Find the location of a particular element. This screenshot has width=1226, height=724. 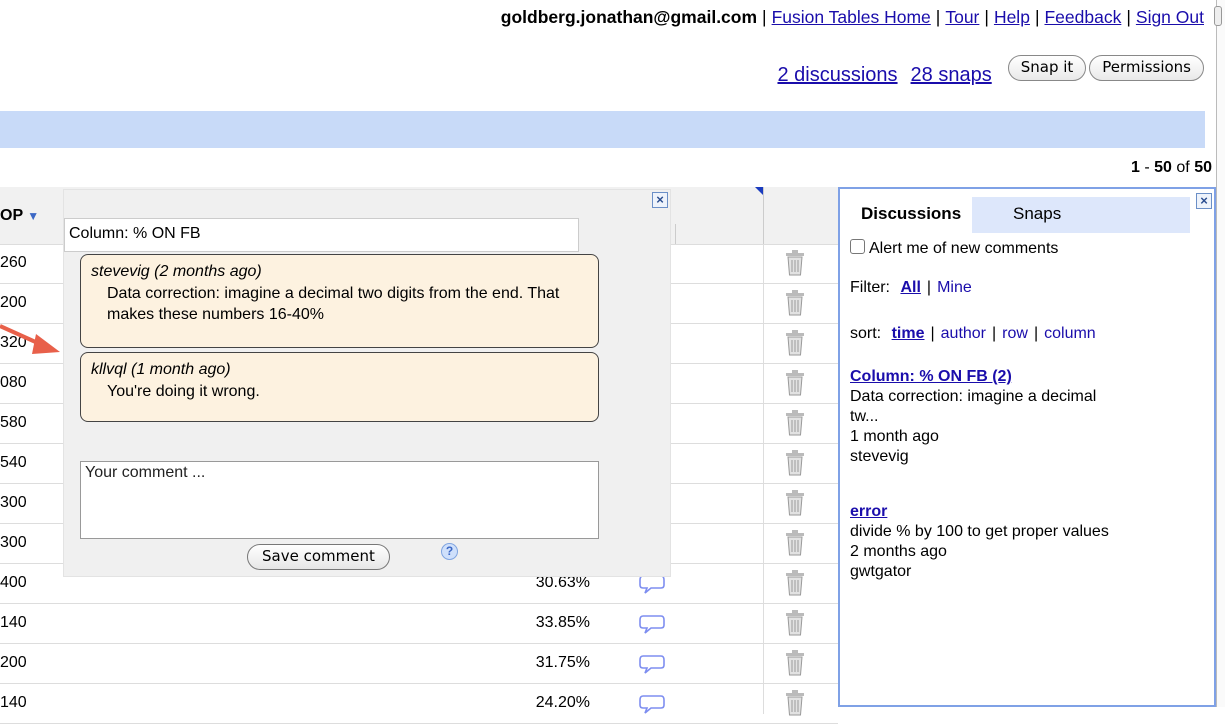

discussion-title-link: Column: % ON FB (2) is located at coordinates (1025, 377).